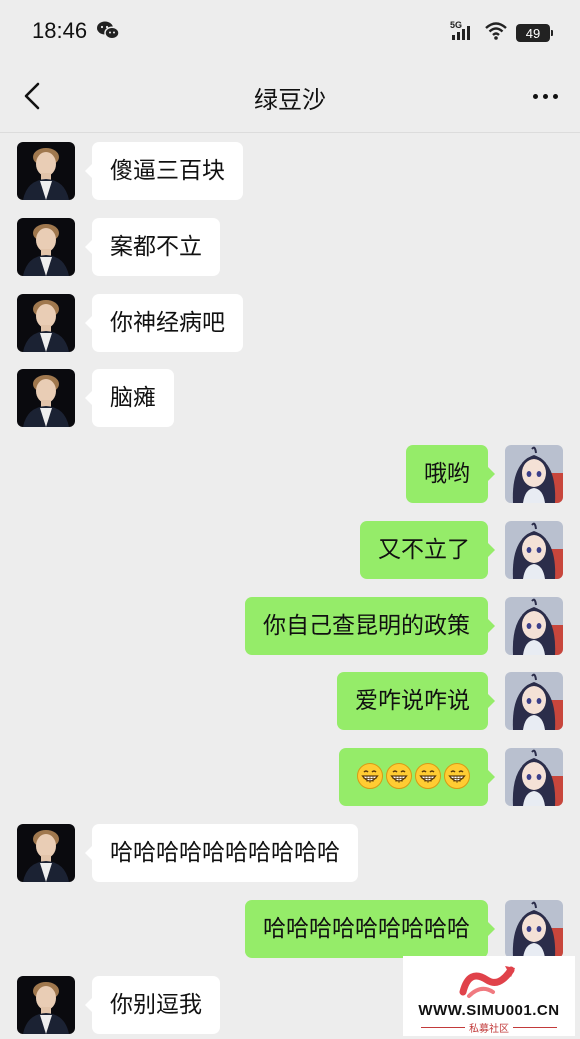 This screenshot has width=580, height=1039. What do you see at coordinates (221, 853) in the screenshot?
I see `message-bubble: 哈哈哈哈哈哈哈哈哈哈` at bounding box center [221, 853].